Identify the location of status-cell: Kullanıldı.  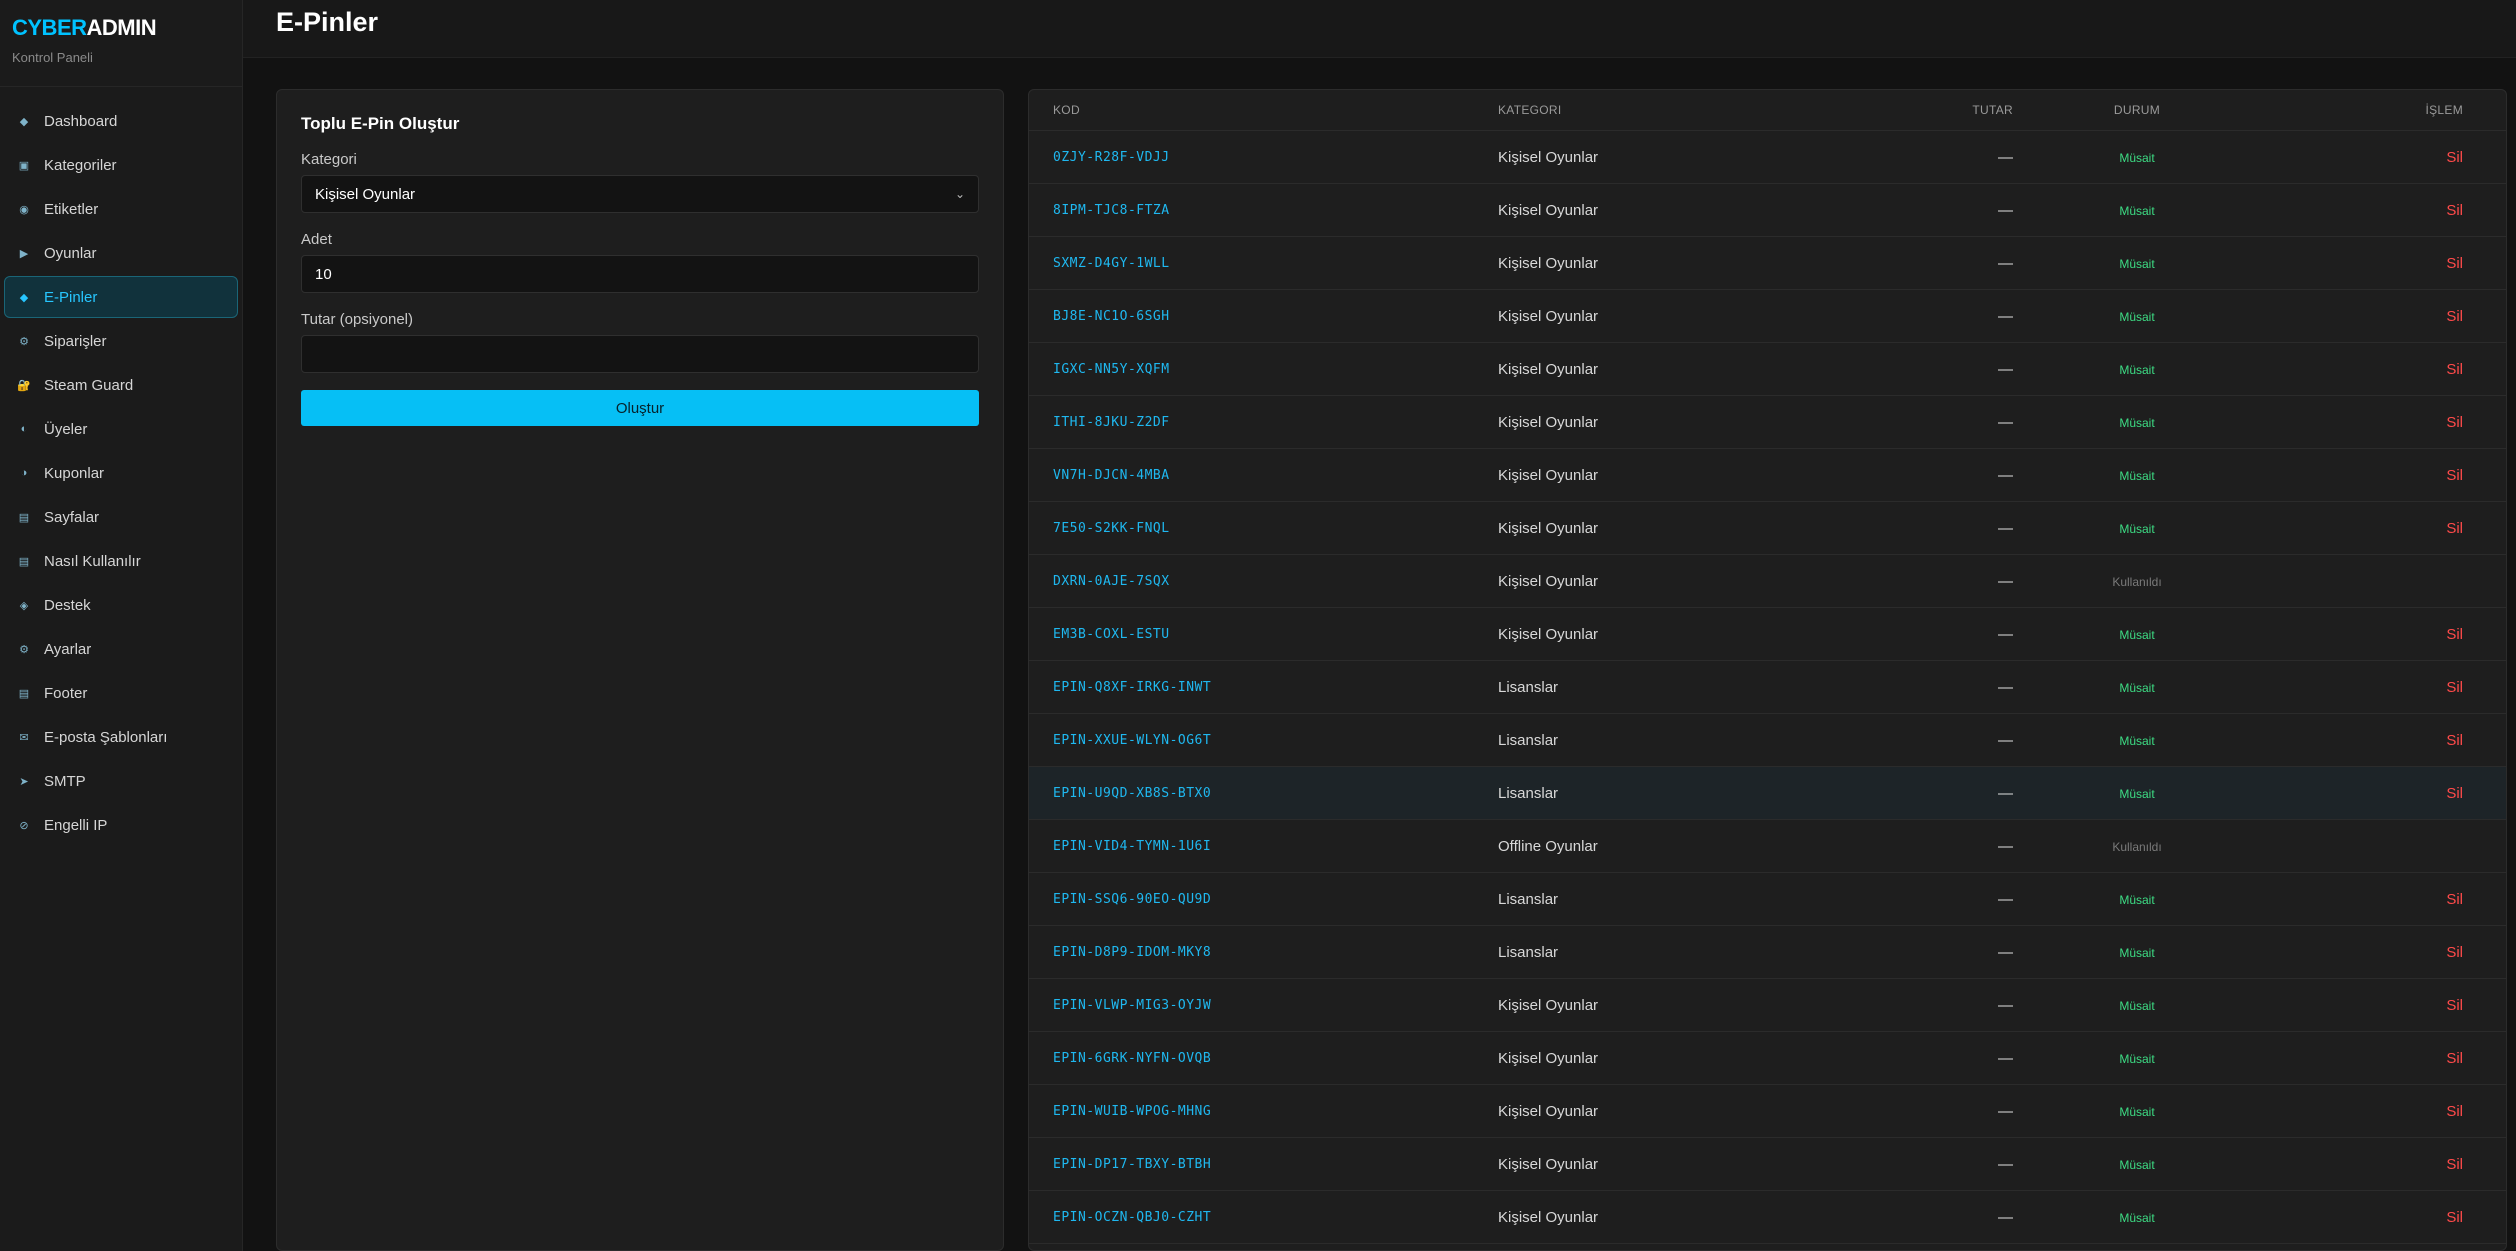
(2137, 581).